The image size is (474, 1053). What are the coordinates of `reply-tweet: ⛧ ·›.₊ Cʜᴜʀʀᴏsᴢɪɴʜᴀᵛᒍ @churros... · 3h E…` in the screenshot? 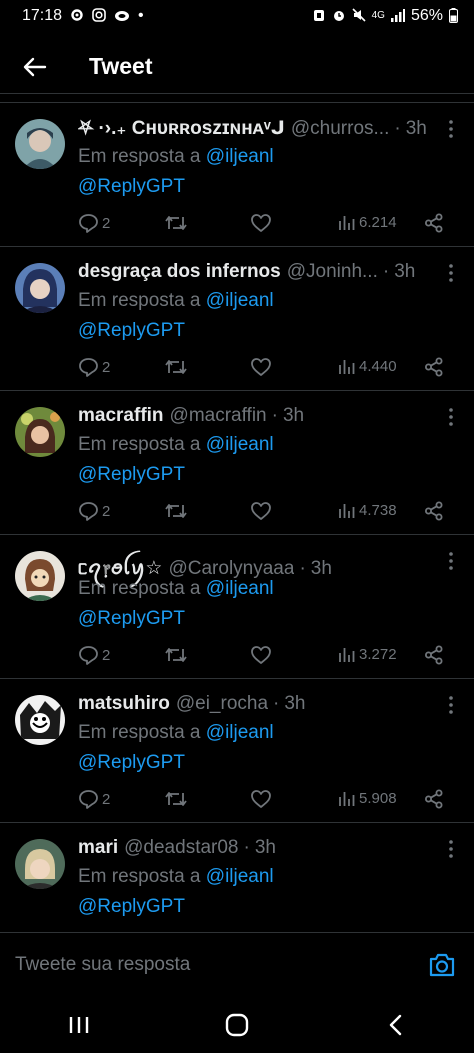 It's located at (237, 175).